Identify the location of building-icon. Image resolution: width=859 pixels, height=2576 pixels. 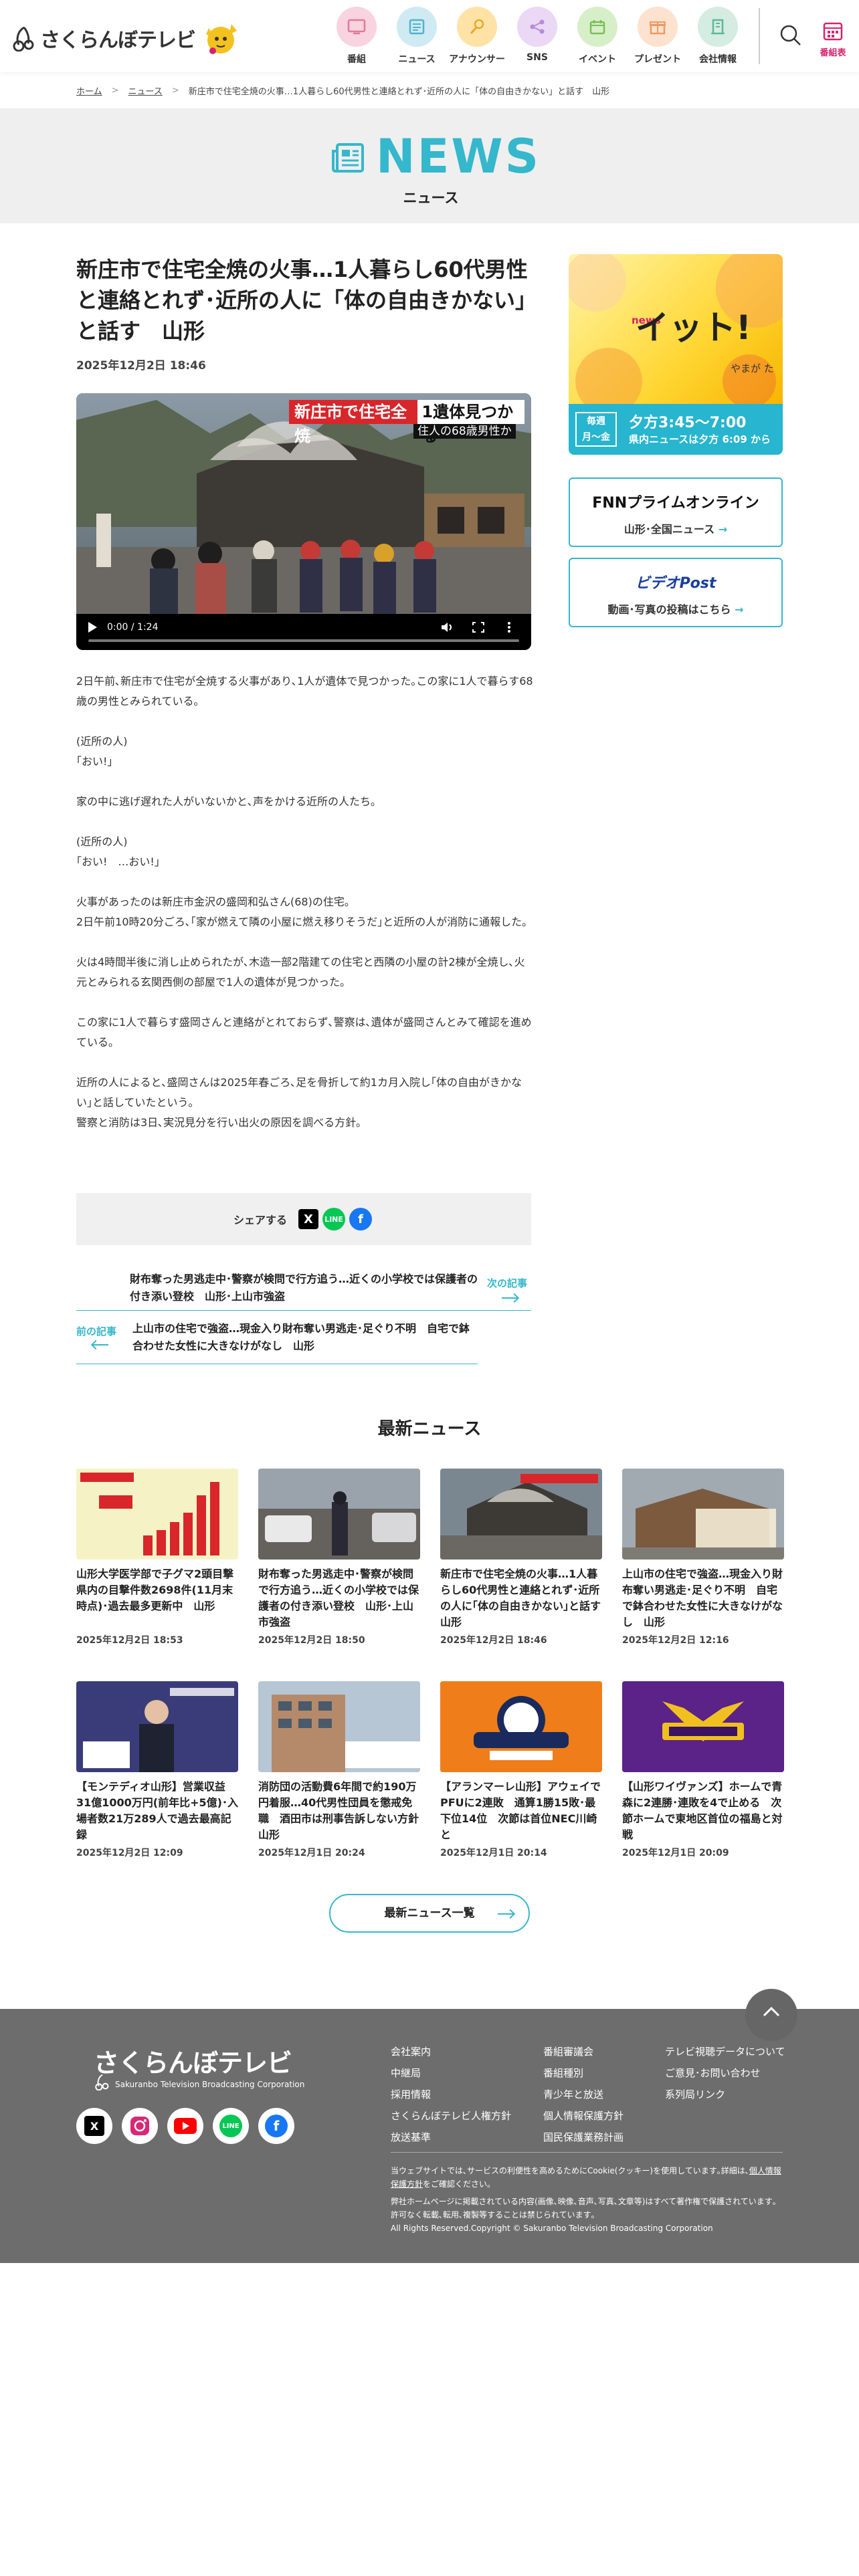
(718, 27).